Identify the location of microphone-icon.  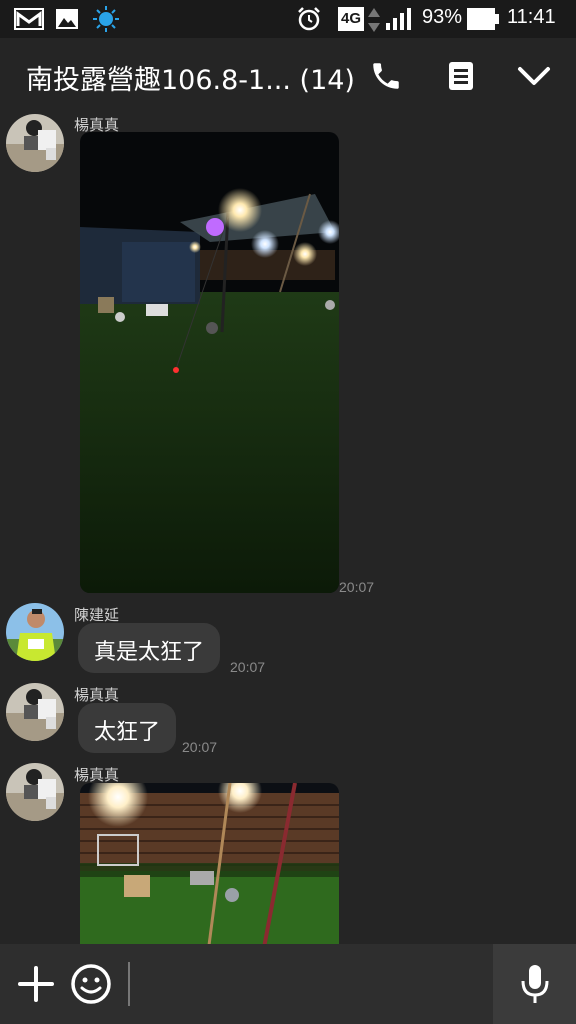
(534, 984).